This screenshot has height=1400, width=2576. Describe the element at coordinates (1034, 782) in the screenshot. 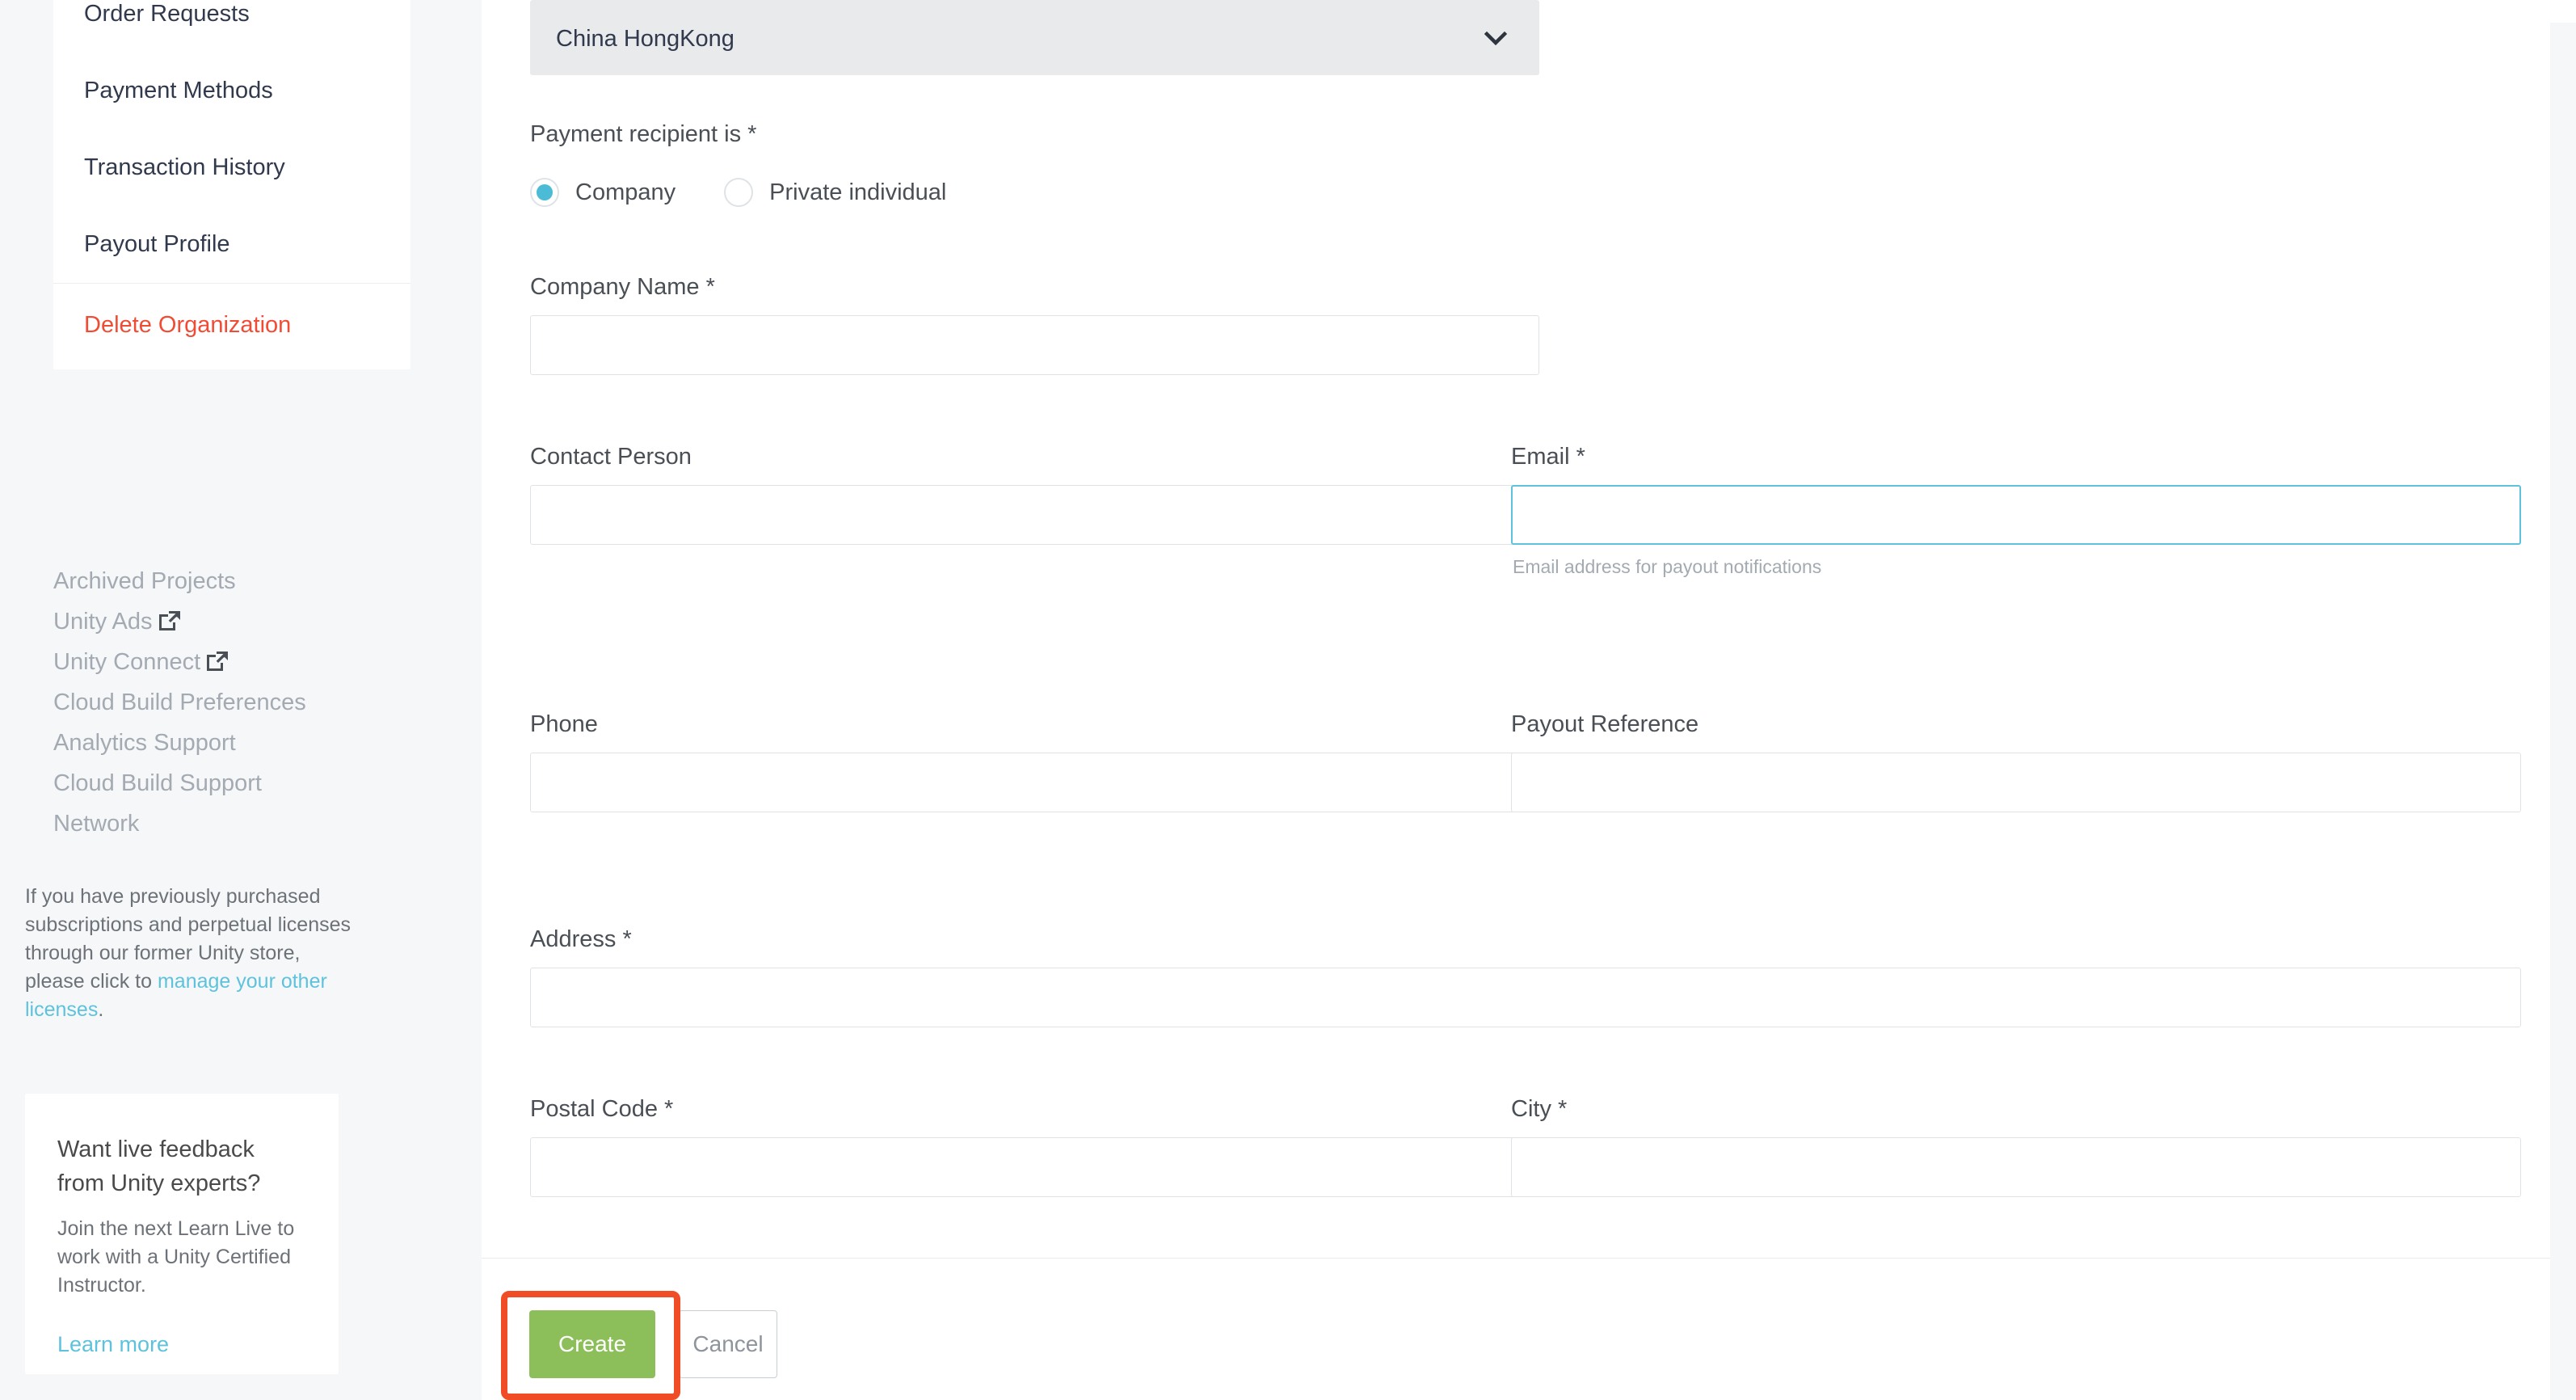

I see `phone-input` at that location.